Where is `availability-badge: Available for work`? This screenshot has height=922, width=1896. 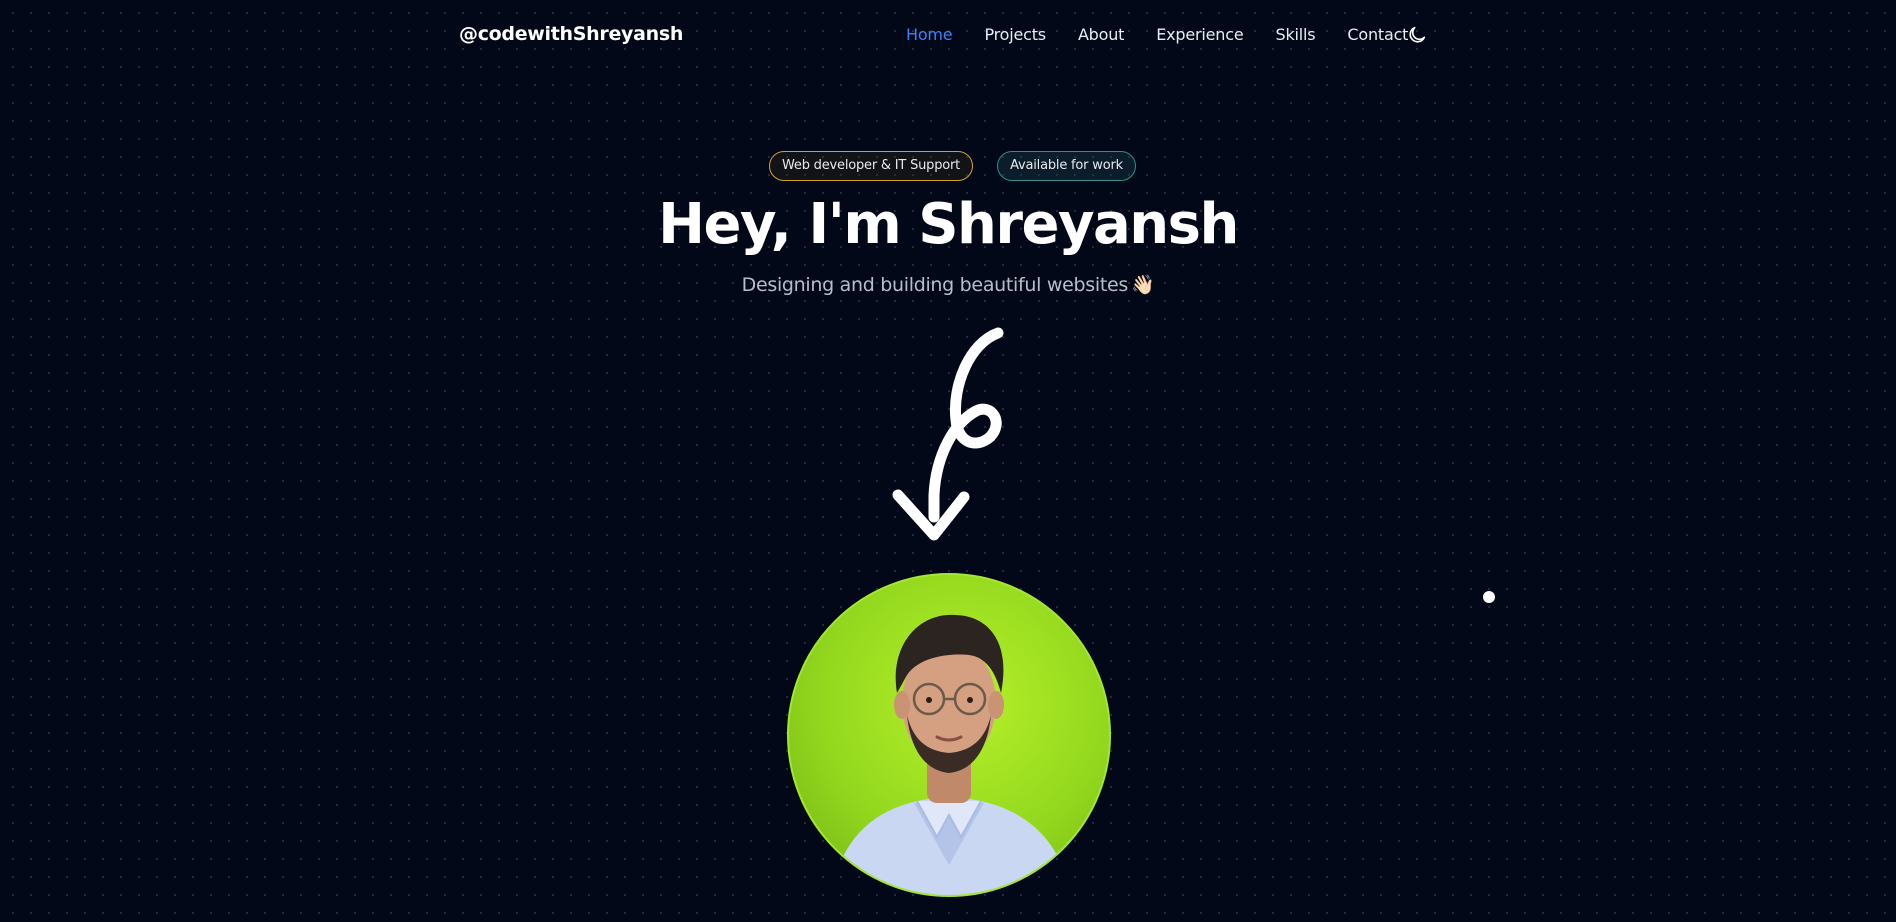 availability-badge: Available for work is located at coordinates (1066, 166).